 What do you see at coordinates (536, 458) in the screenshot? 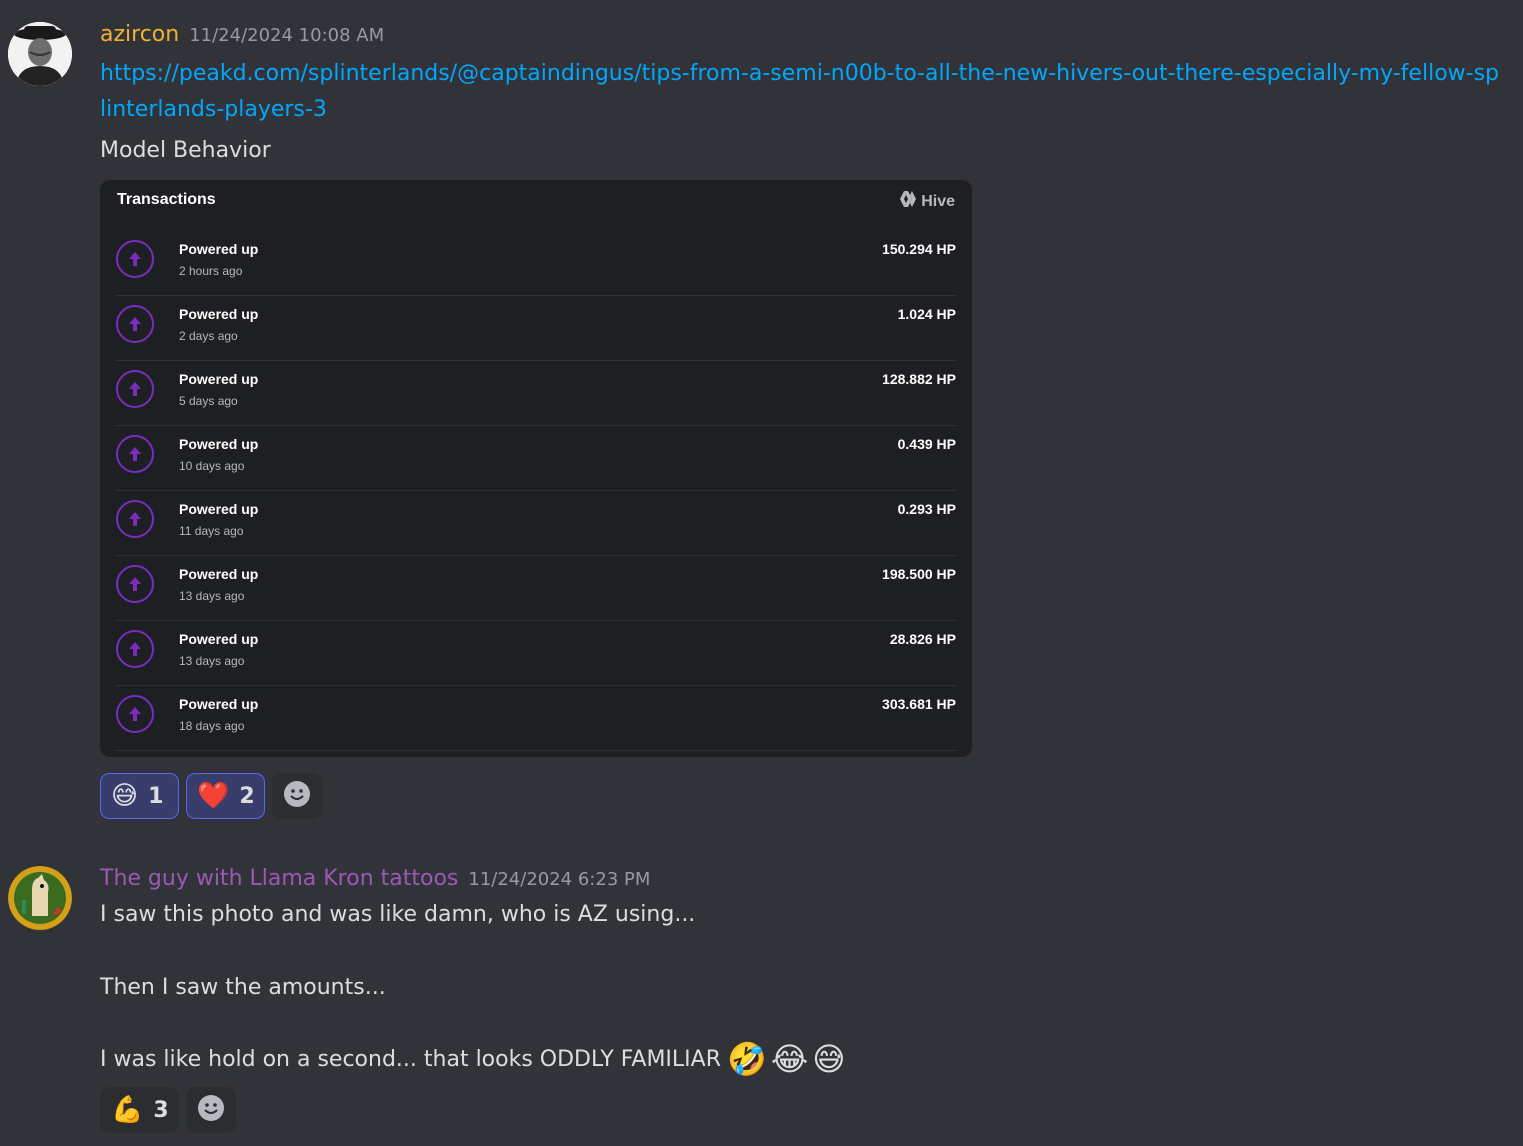
I see `transaction-row: Powered up 10 days ago 0.439 HP` at bounding box center [536, 458].